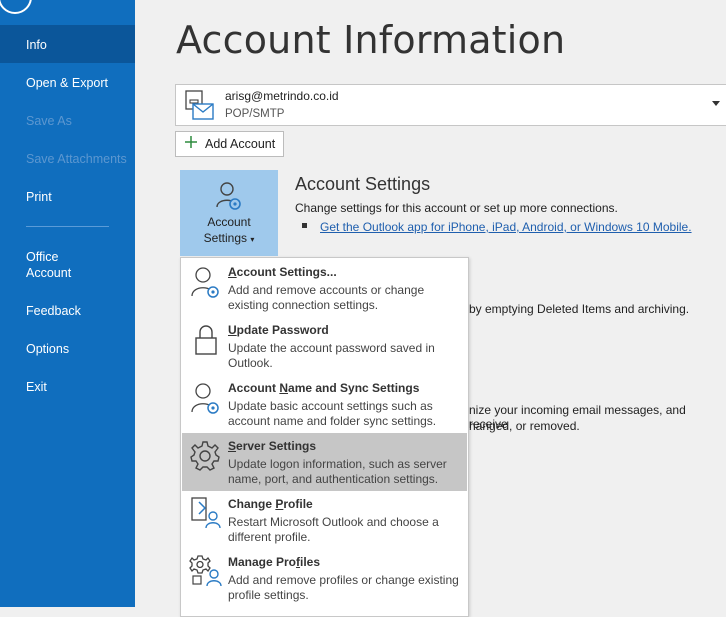  I want to click on sidebar-item-exit: Exit, so click(67, 387).